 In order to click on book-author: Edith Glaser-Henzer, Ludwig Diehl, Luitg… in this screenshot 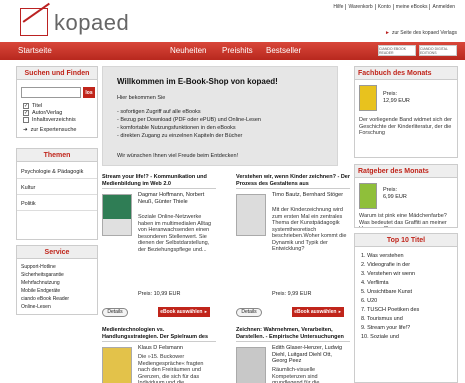, I will do `click(307, 354)`.